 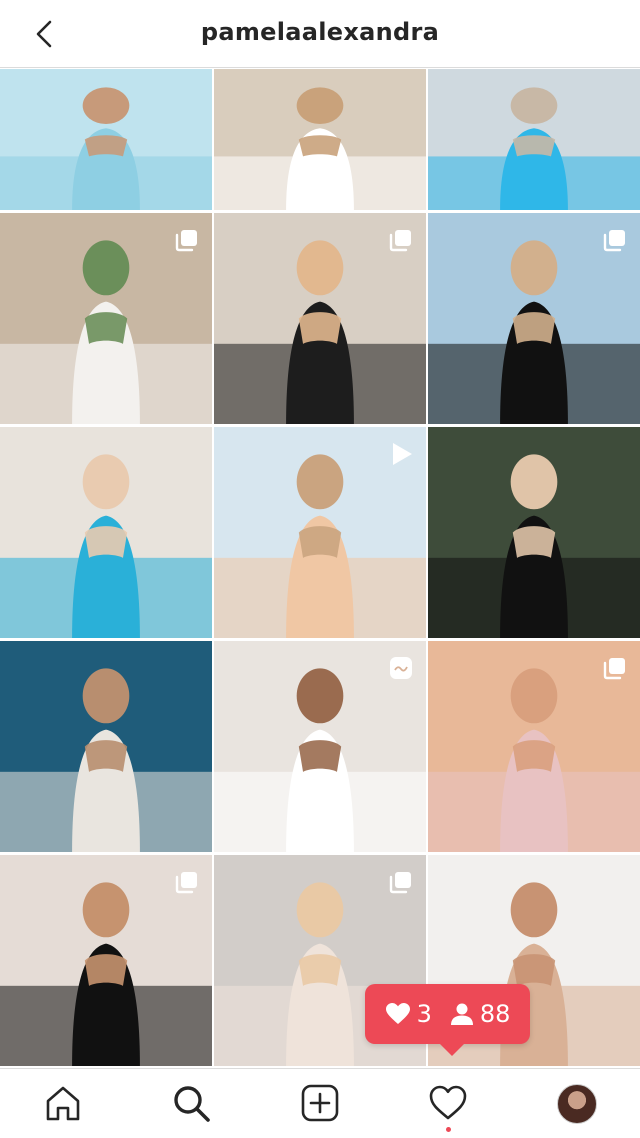 I want to click on profile-username: pamelaalexandra, so click(x=320, y=32).